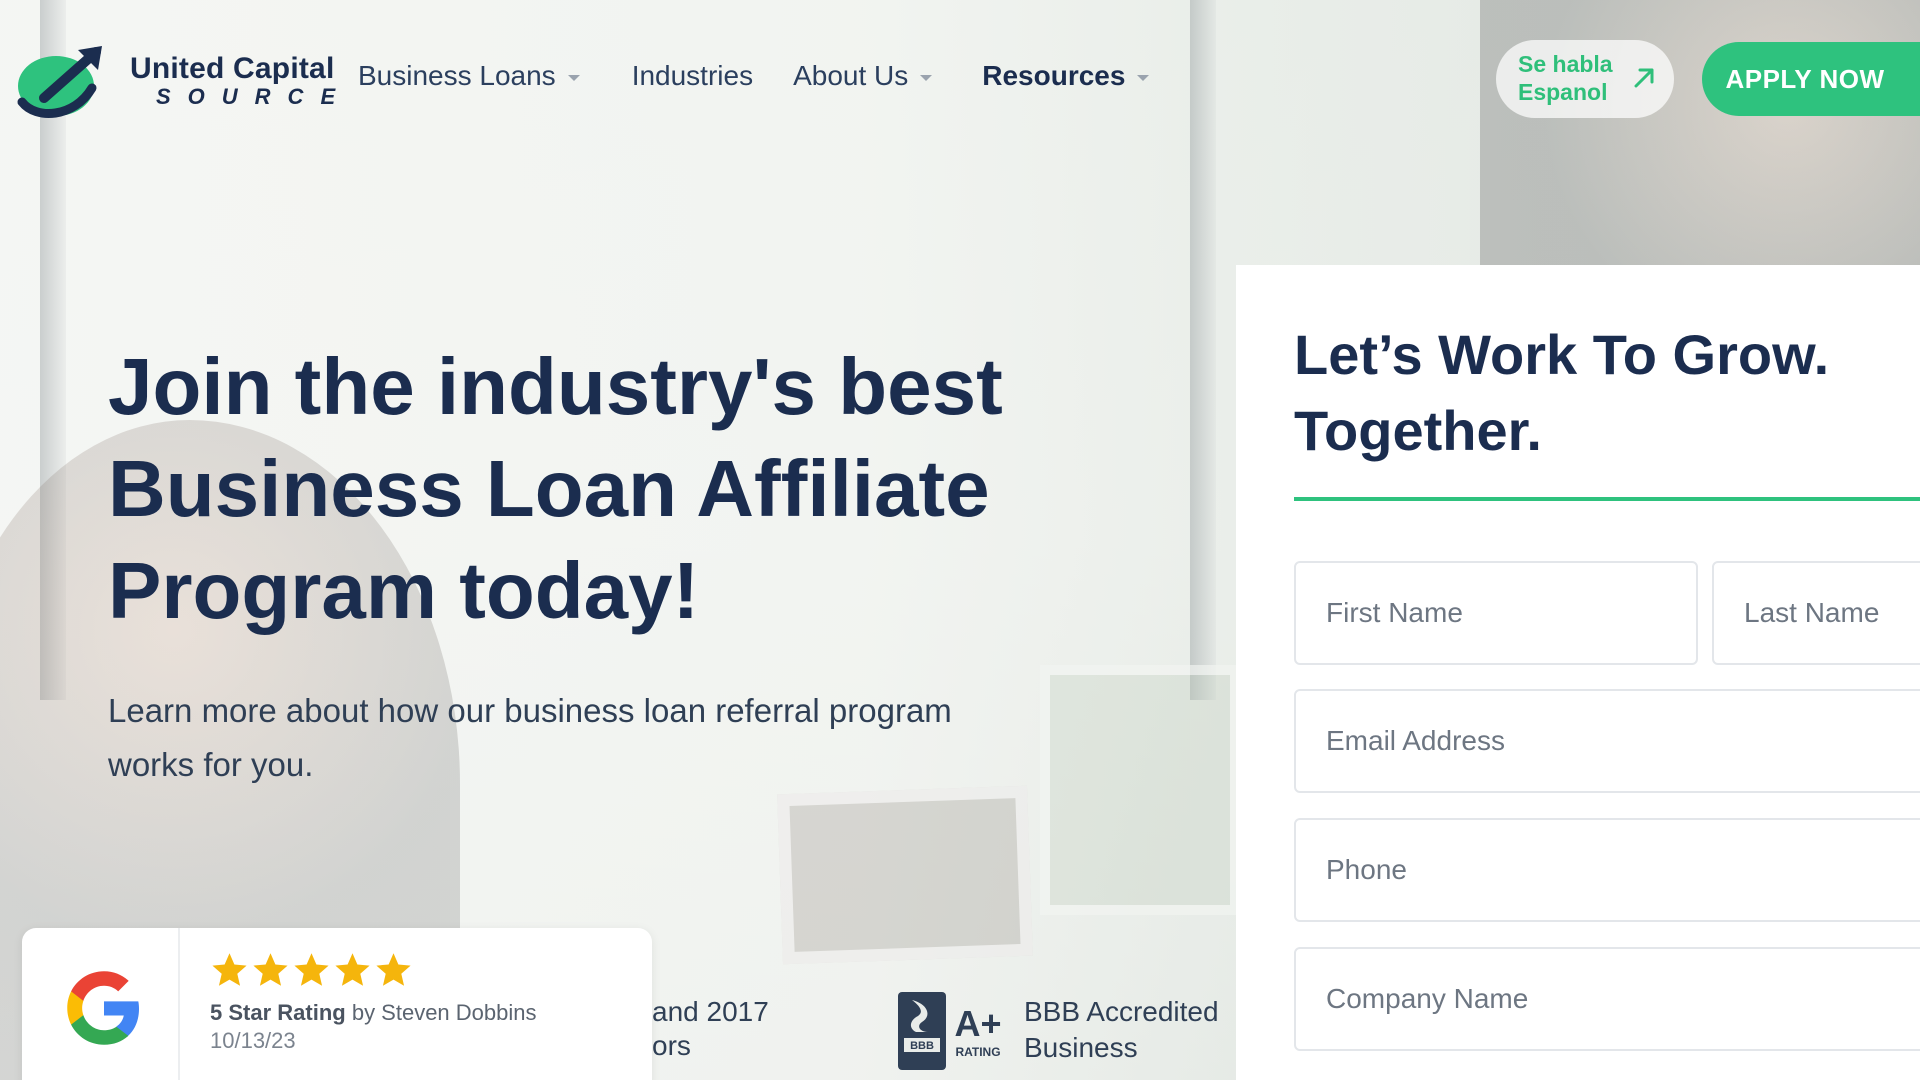  What do you see at coordinates (1811, 79) in the screenshot?
I see `apply-now-button: APPLY NOW` at bounding box center [1811, 79].